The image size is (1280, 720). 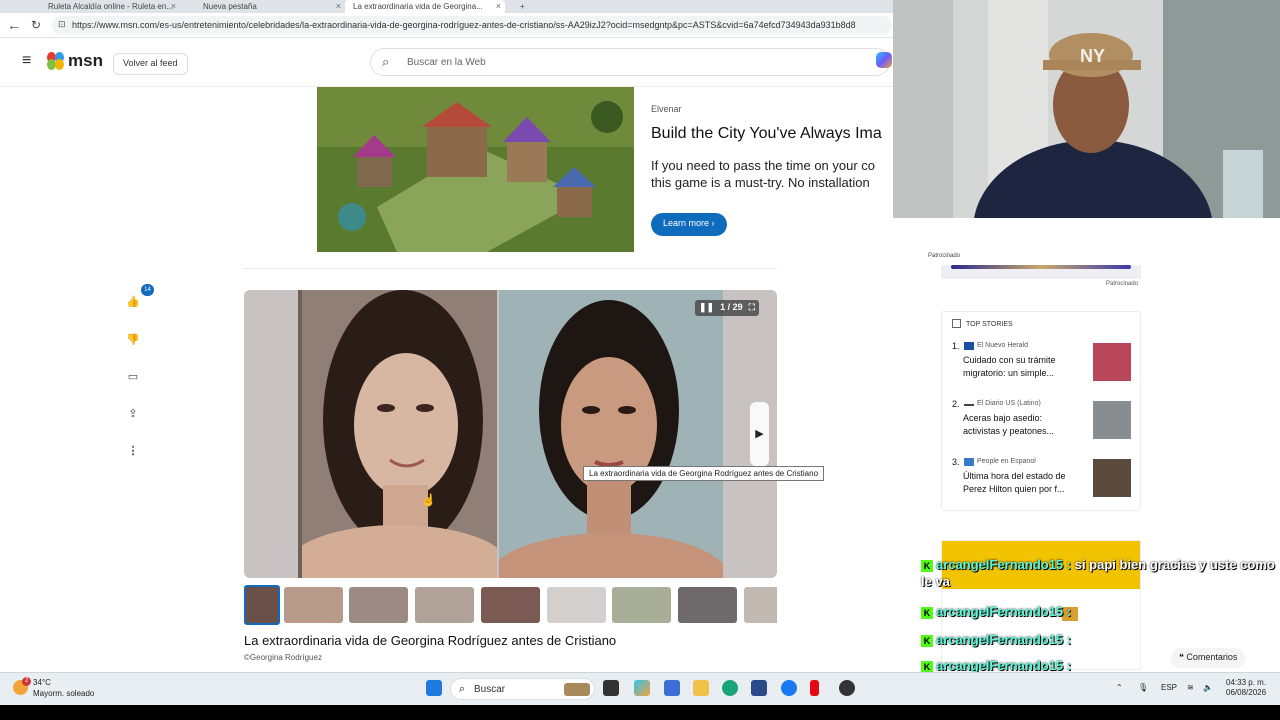 I want to click on task-view-icon, so click(x=611, y=688).